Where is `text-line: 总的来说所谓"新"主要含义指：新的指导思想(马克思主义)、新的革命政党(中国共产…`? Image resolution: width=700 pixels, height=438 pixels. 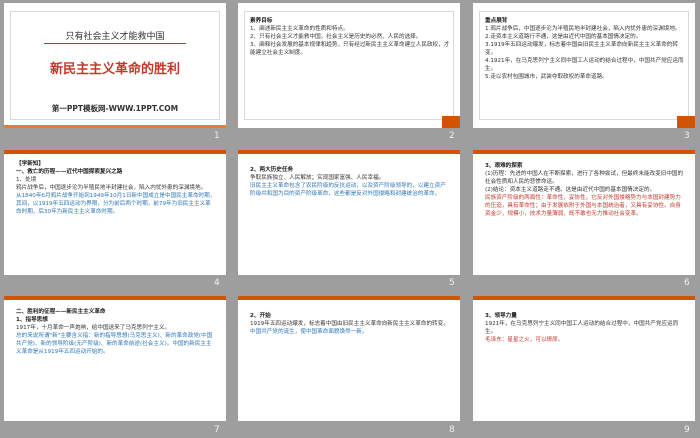
text-line: 总的来说所谓"新"主要含义指：新的指导思想(马克思主义)、新的革命政党(中国共产… is located at coordinates (114, 344).